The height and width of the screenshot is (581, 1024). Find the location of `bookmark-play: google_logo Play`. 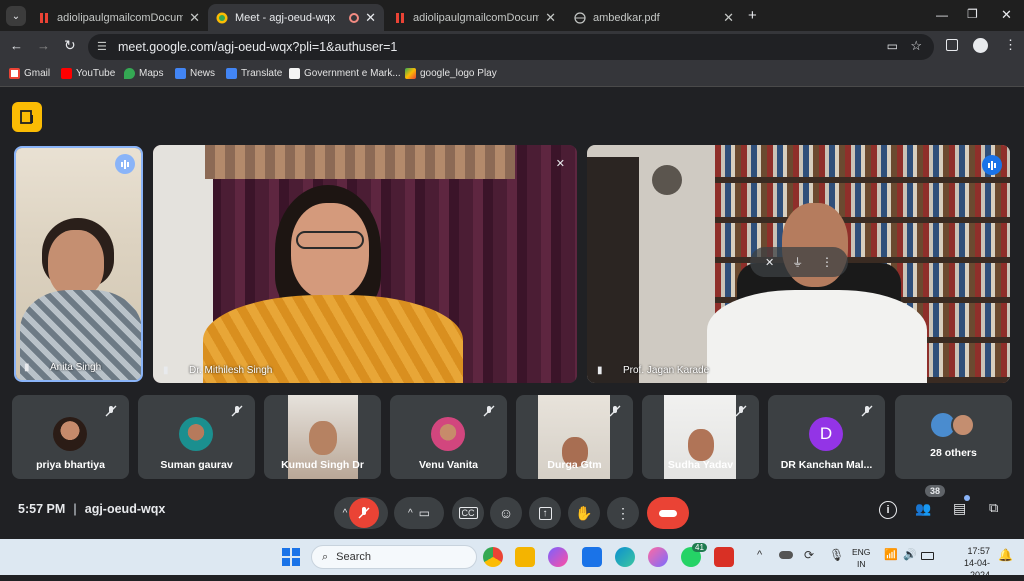

bookmark-play: google_logo Play is located at coordinates (451, 73).